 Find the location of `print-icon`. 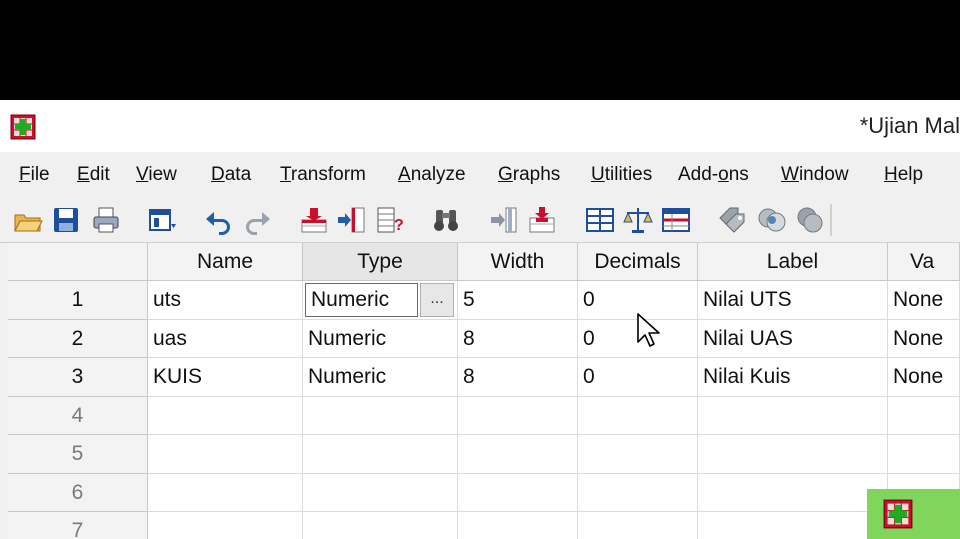

print-icon is located at coordinates (106, 220).